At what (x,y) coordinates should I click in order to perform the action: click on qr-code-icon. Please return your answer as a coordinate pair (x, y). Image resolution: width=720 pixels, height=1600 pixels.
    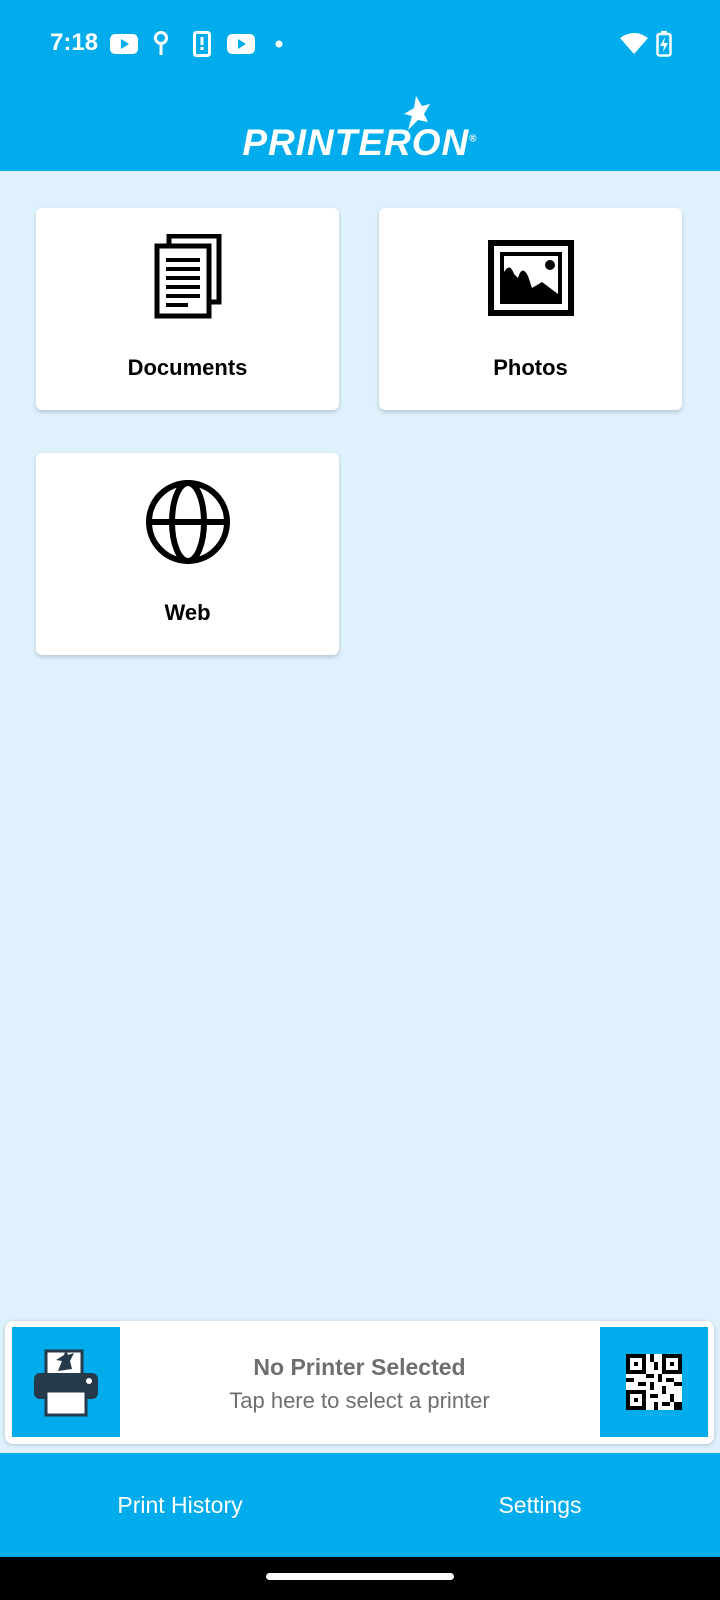
    Looking at the image, I should click on (654, 1382).